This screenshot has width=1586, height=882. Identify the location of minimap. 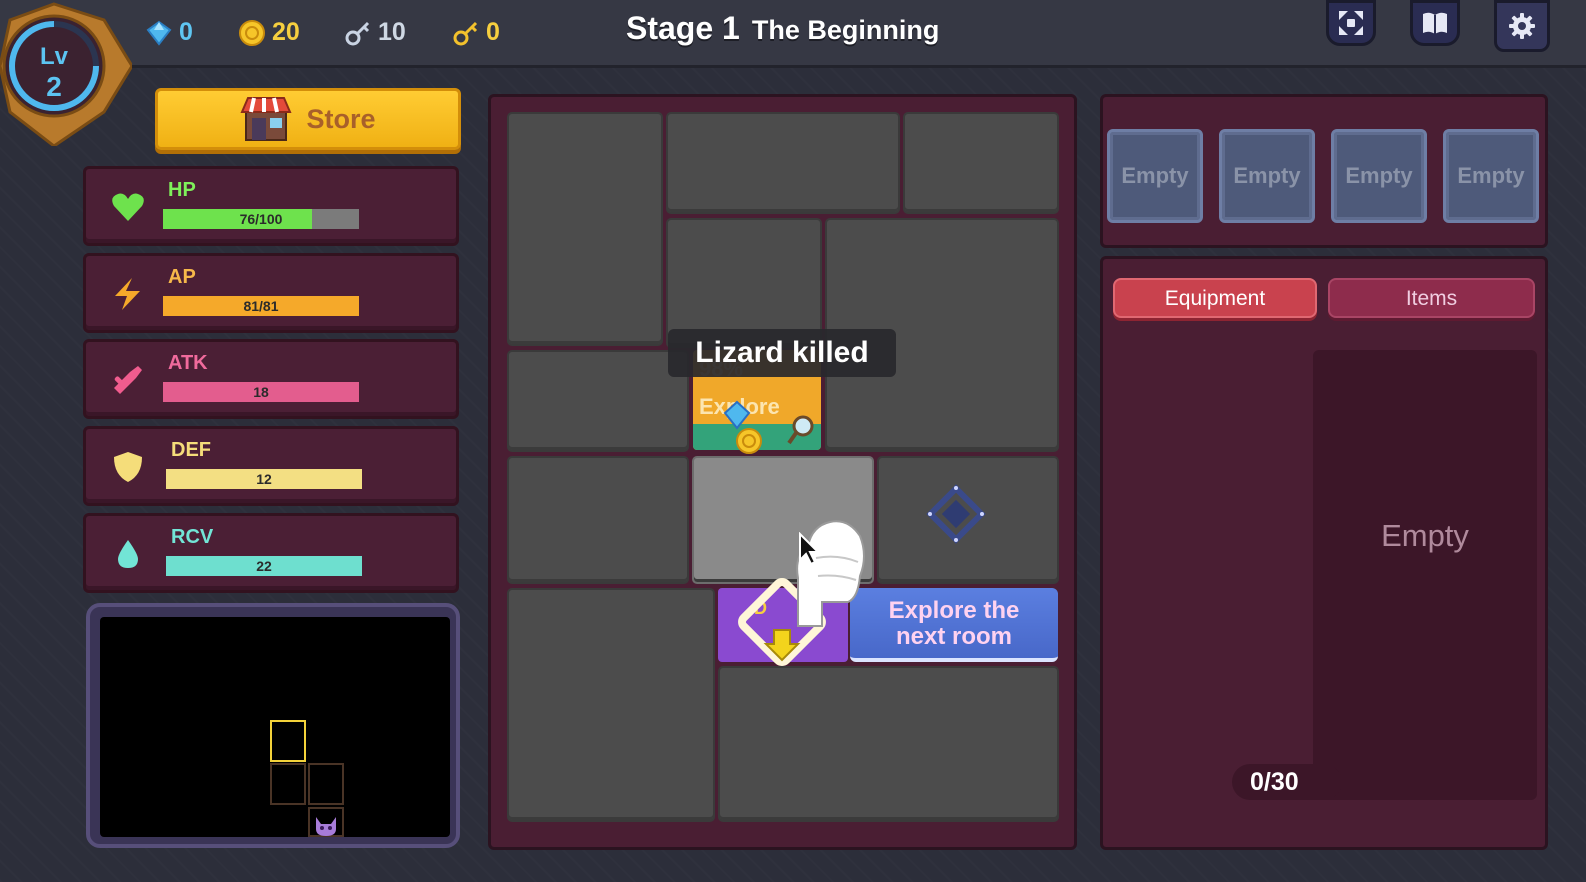
(273, 725).